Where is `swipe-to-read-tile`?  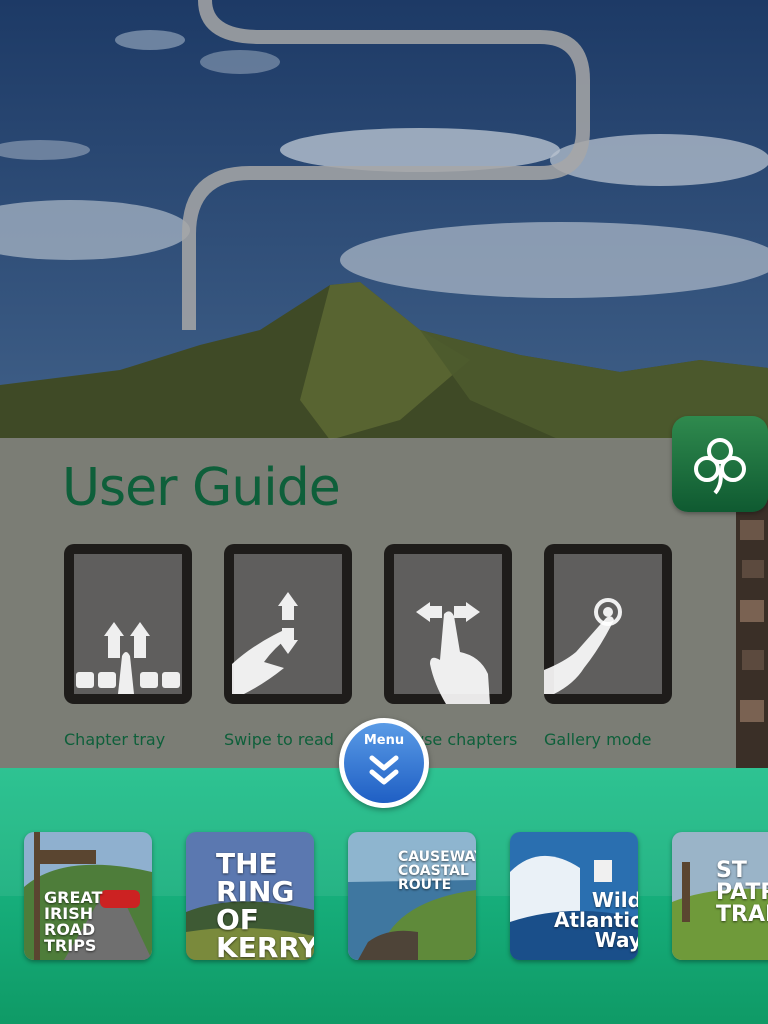
swipe-to-read-tile is located at coordinates (288, 624).